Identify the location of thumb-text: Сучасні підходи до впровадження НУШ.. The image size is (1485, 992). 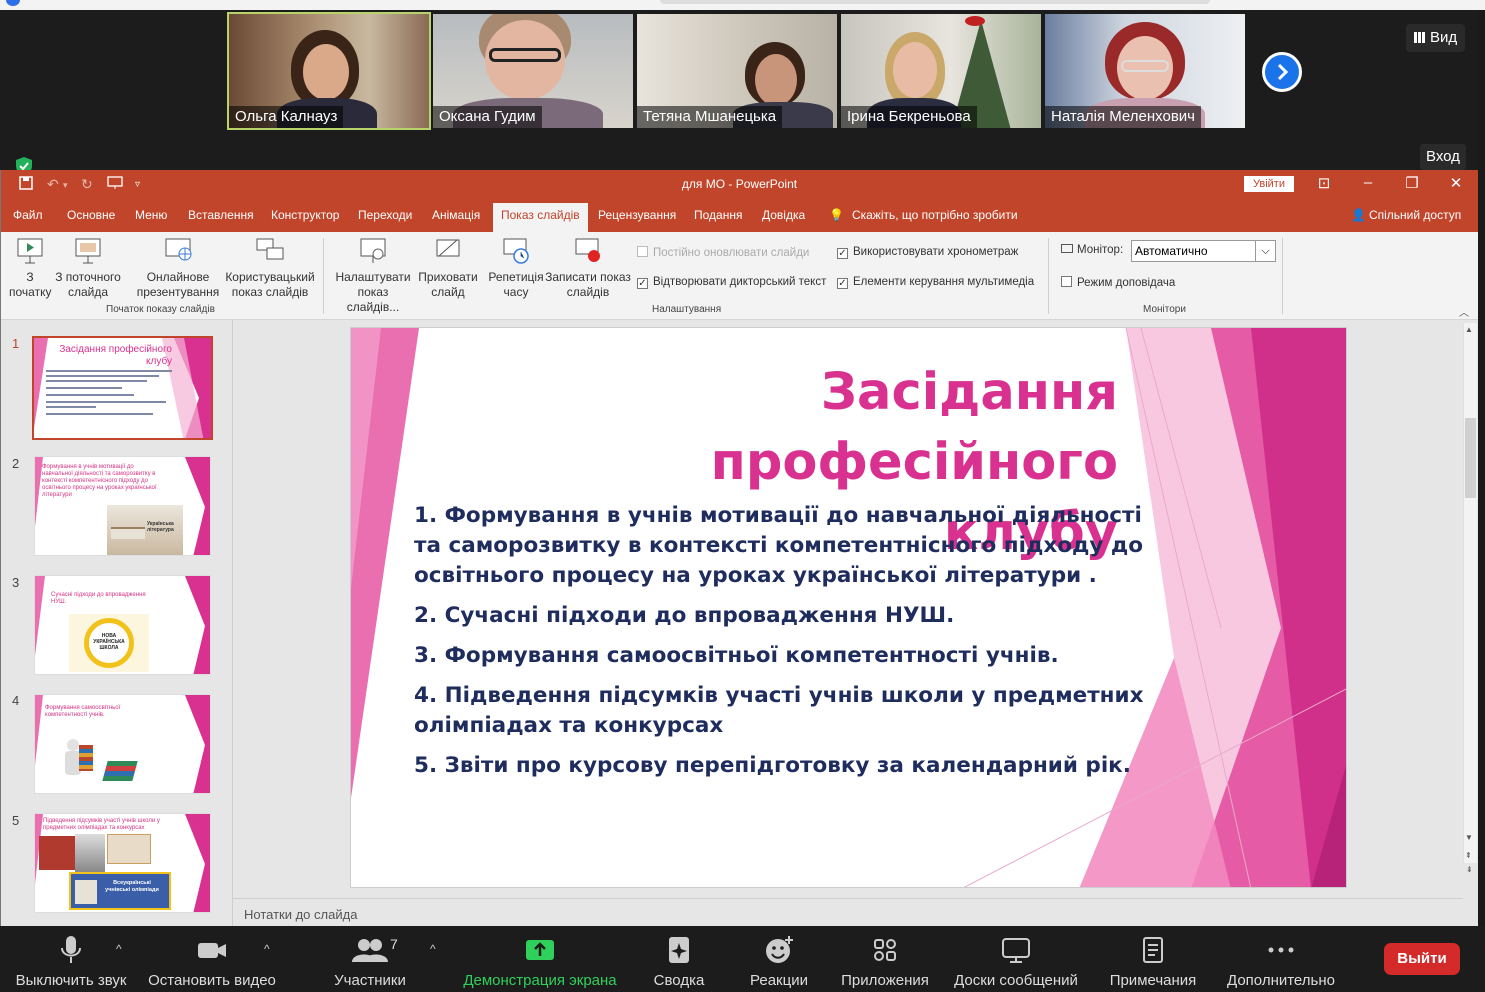
(98, 598).